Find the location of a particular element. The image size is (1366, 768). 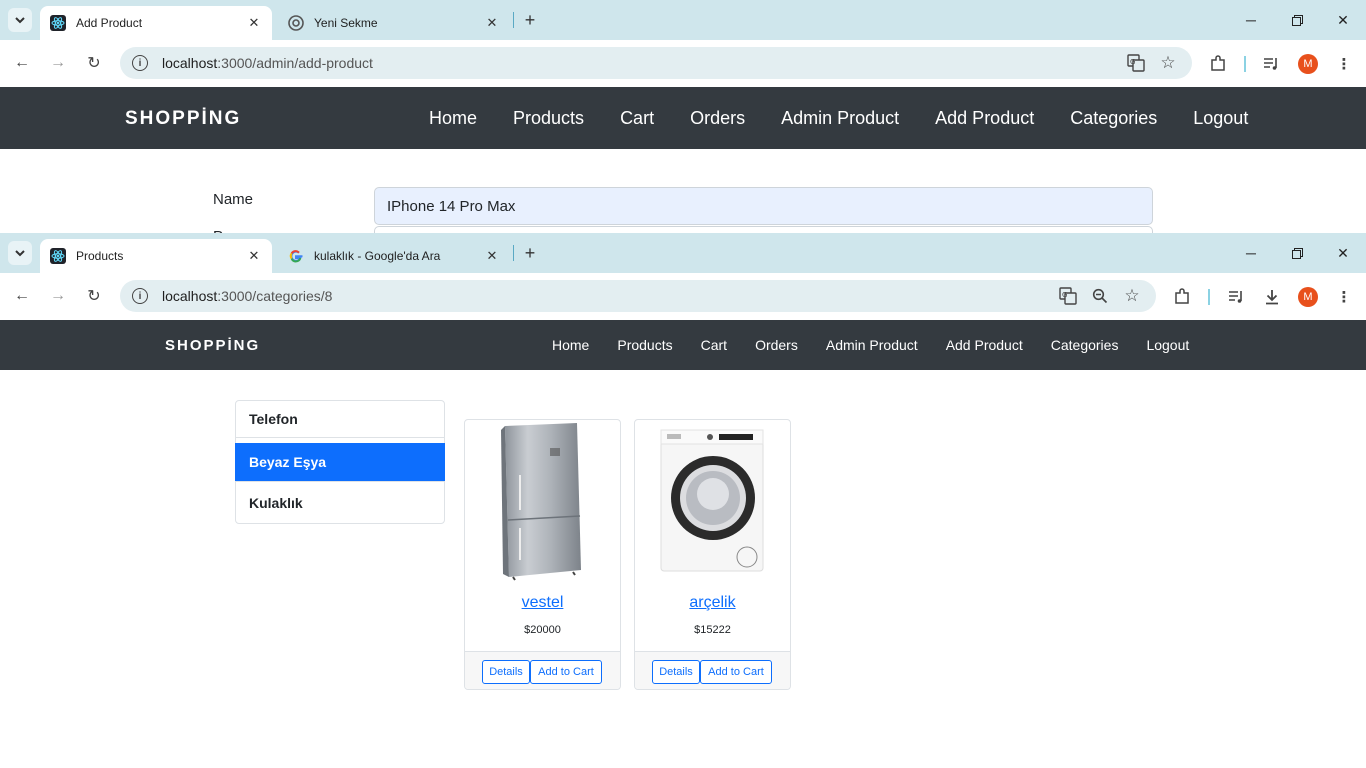

product-name-link: arçelik is located at coordinates (712, 603).